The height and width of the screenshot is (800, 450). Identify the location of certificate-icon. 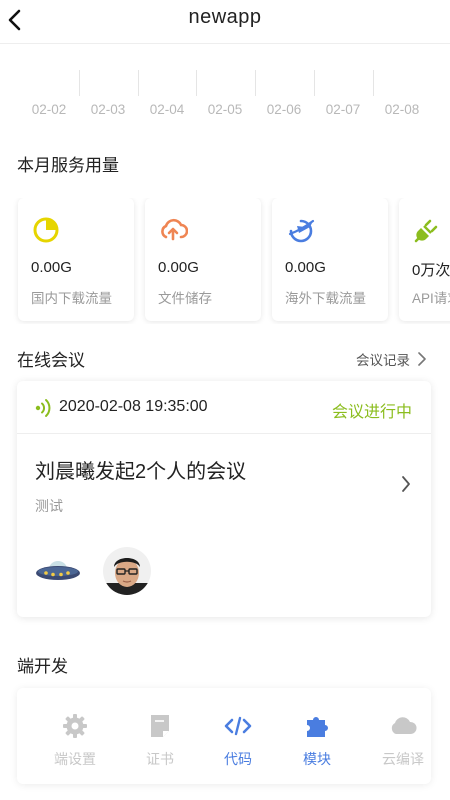
(160, 726).